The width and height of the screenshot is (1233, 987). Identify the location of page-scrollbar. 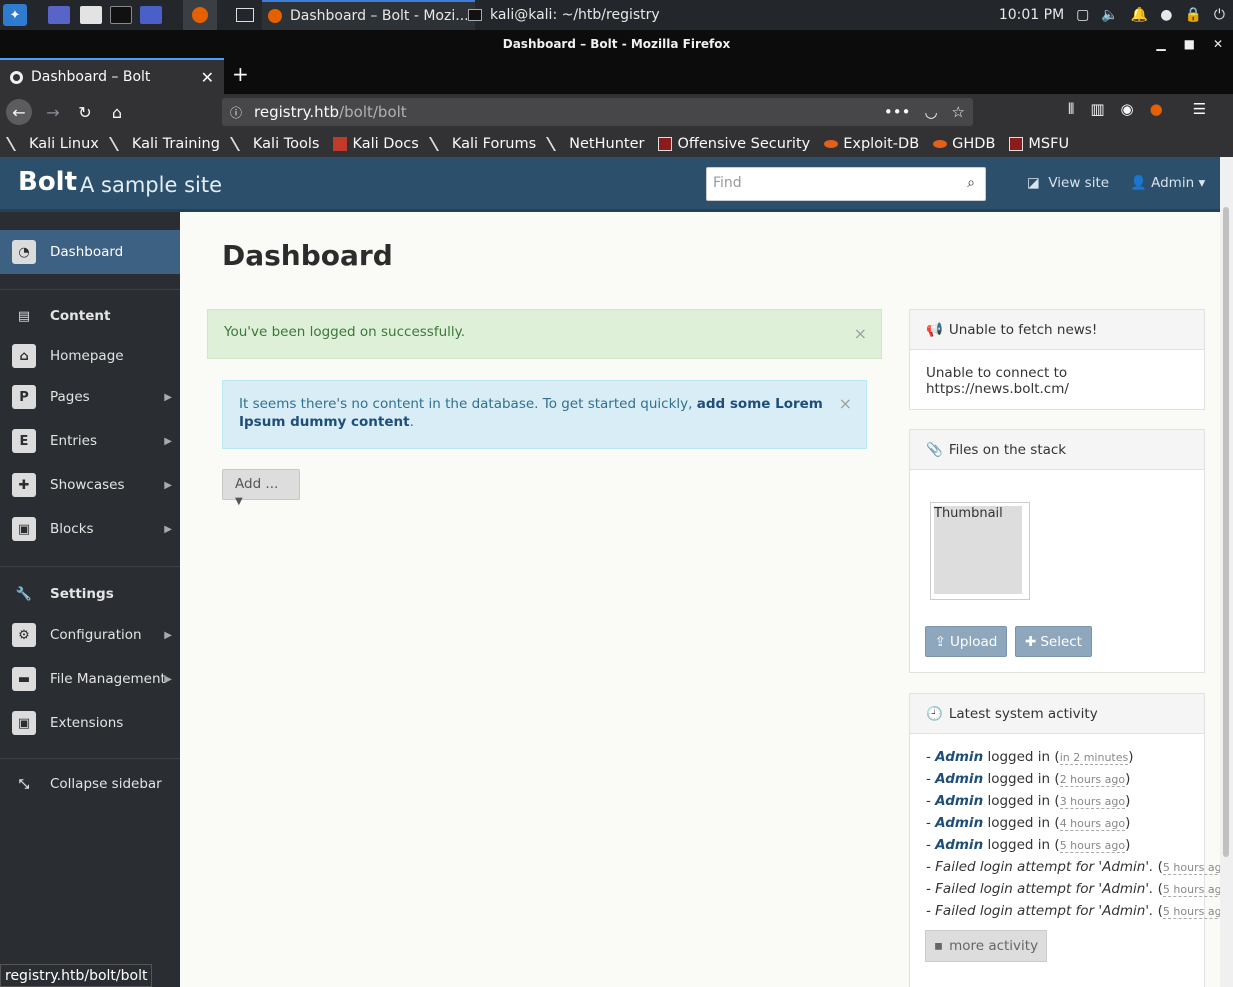
(1226, 572).